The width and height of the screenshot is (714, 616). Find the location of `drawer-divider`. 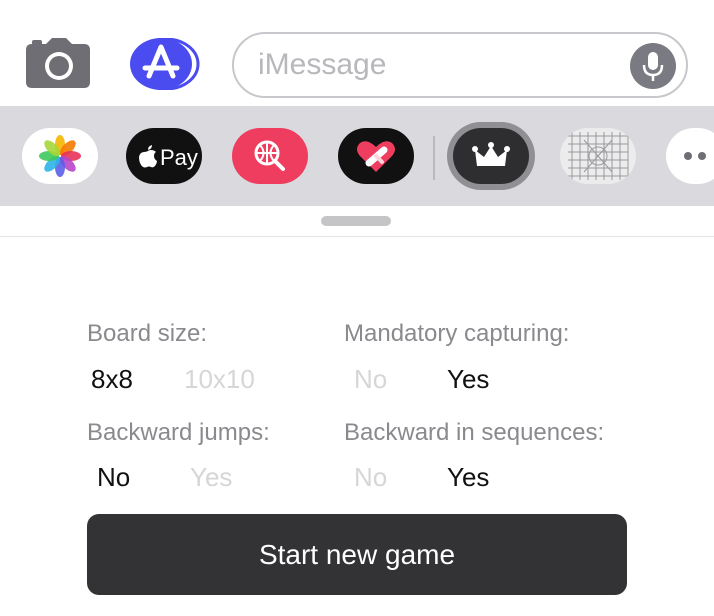

drawer-divider is located at coordinates (434, 158).